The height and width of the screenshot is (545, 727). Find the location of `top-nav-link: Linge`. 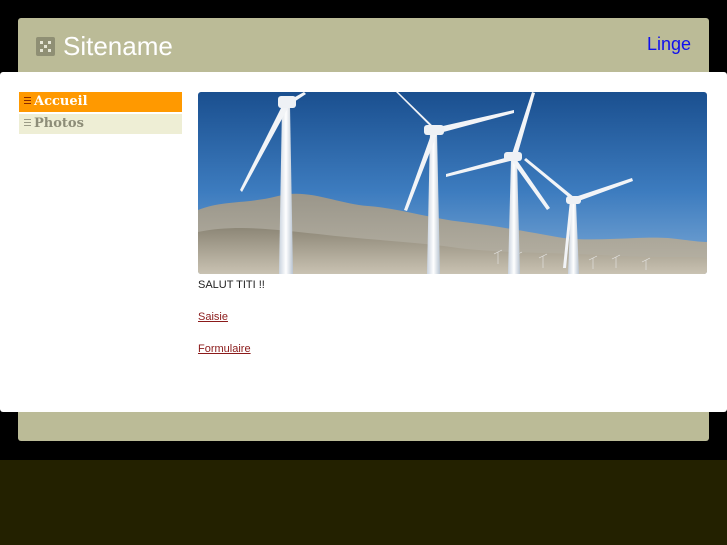

top-nav-link: Linge is located at coordinates (669, 44).